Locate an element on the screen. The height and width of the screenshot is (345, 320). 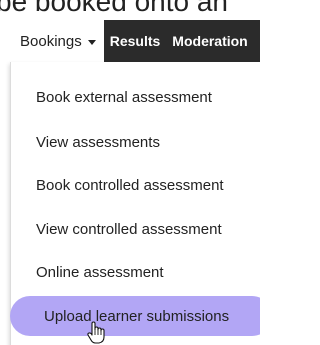
nav-bookings: Bookings is located at coordinates (57, 41).